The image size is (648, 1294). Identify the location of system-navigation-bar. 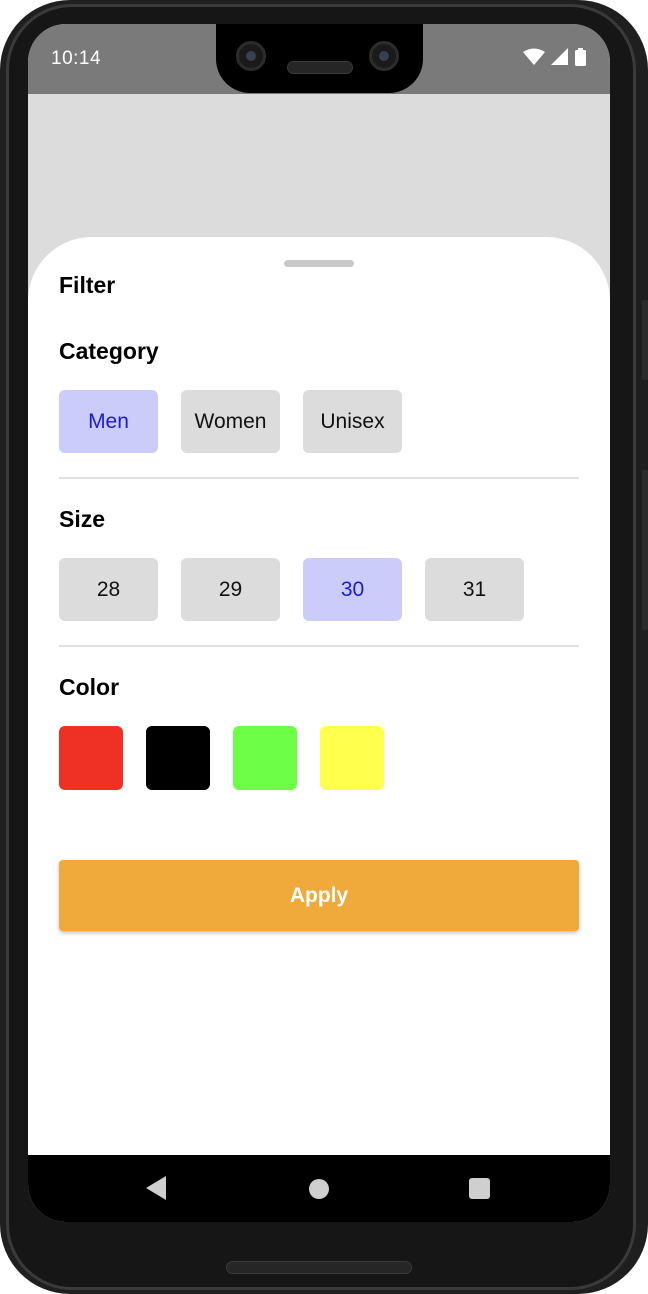
(319, 1188).